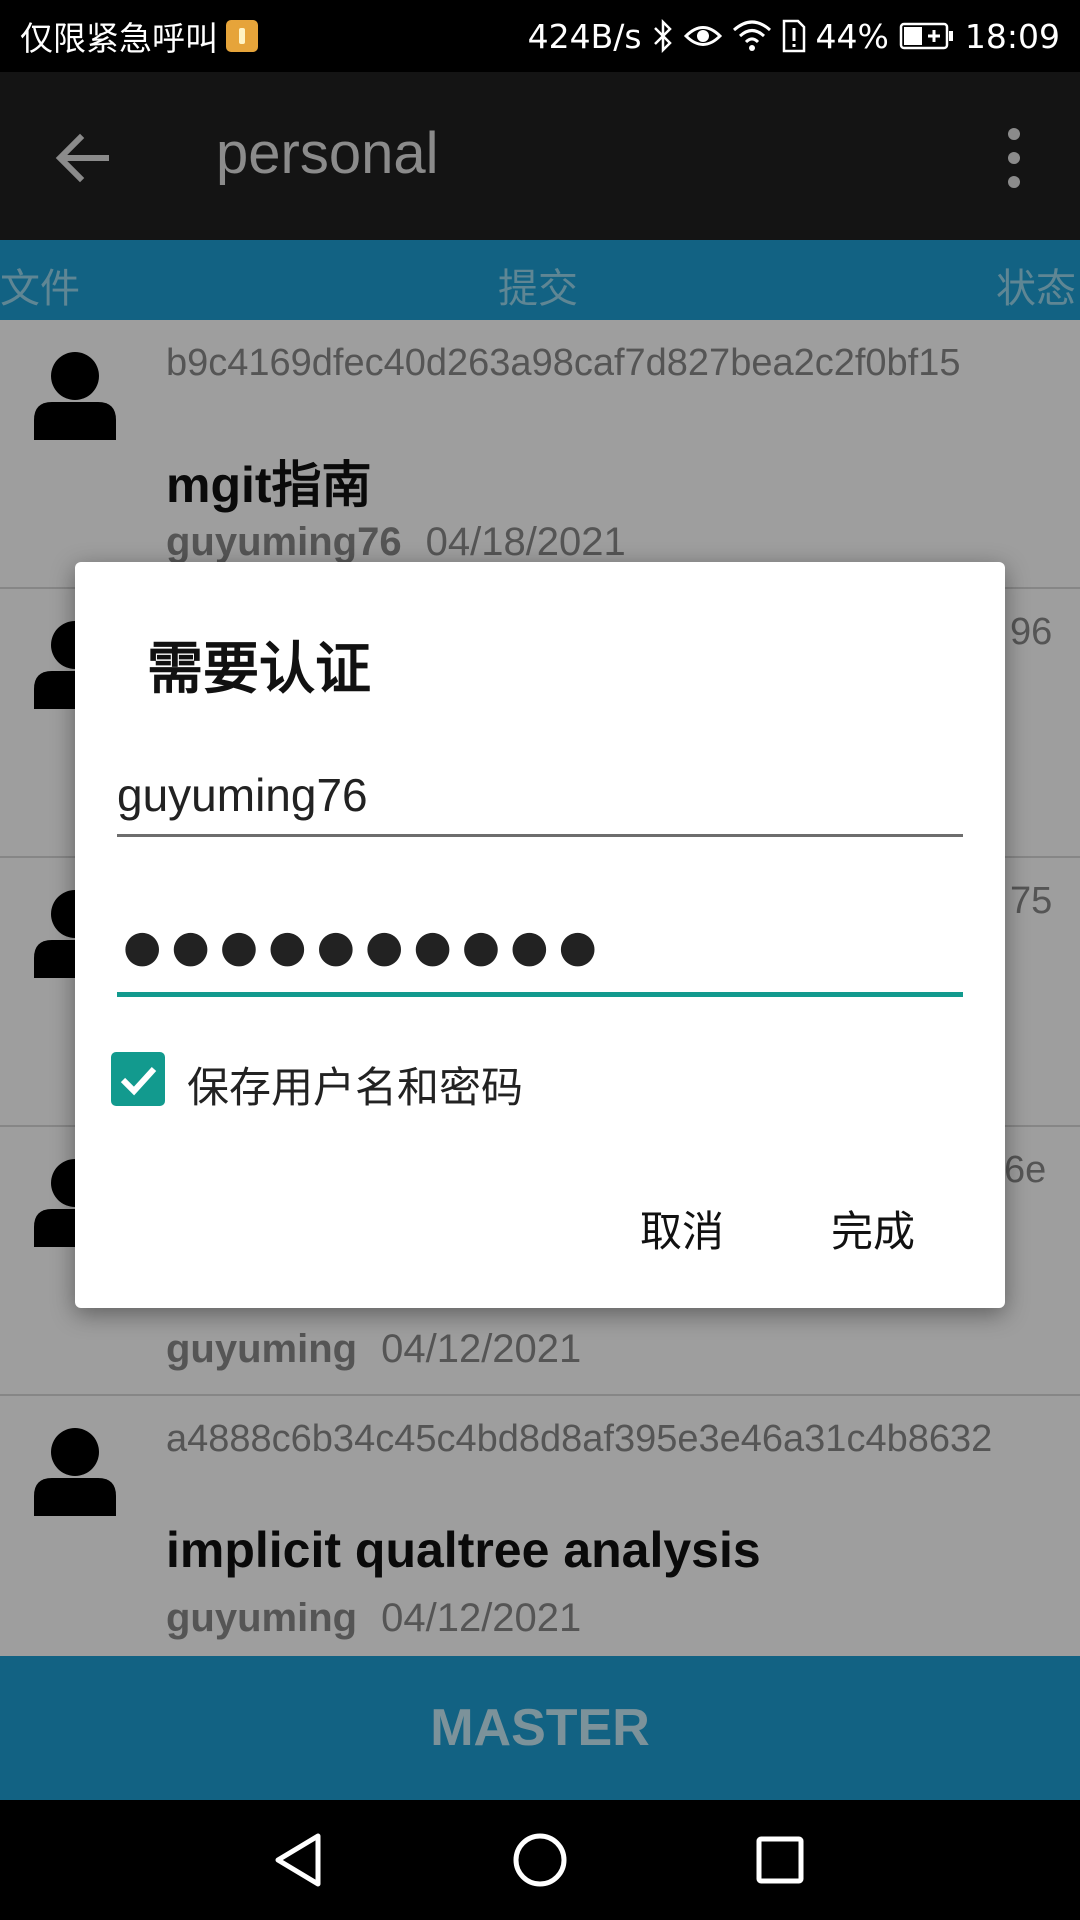 The height and width of the screenshot is (1920, 1080). I want to click on system-nav-bar, so click(540, 1860).